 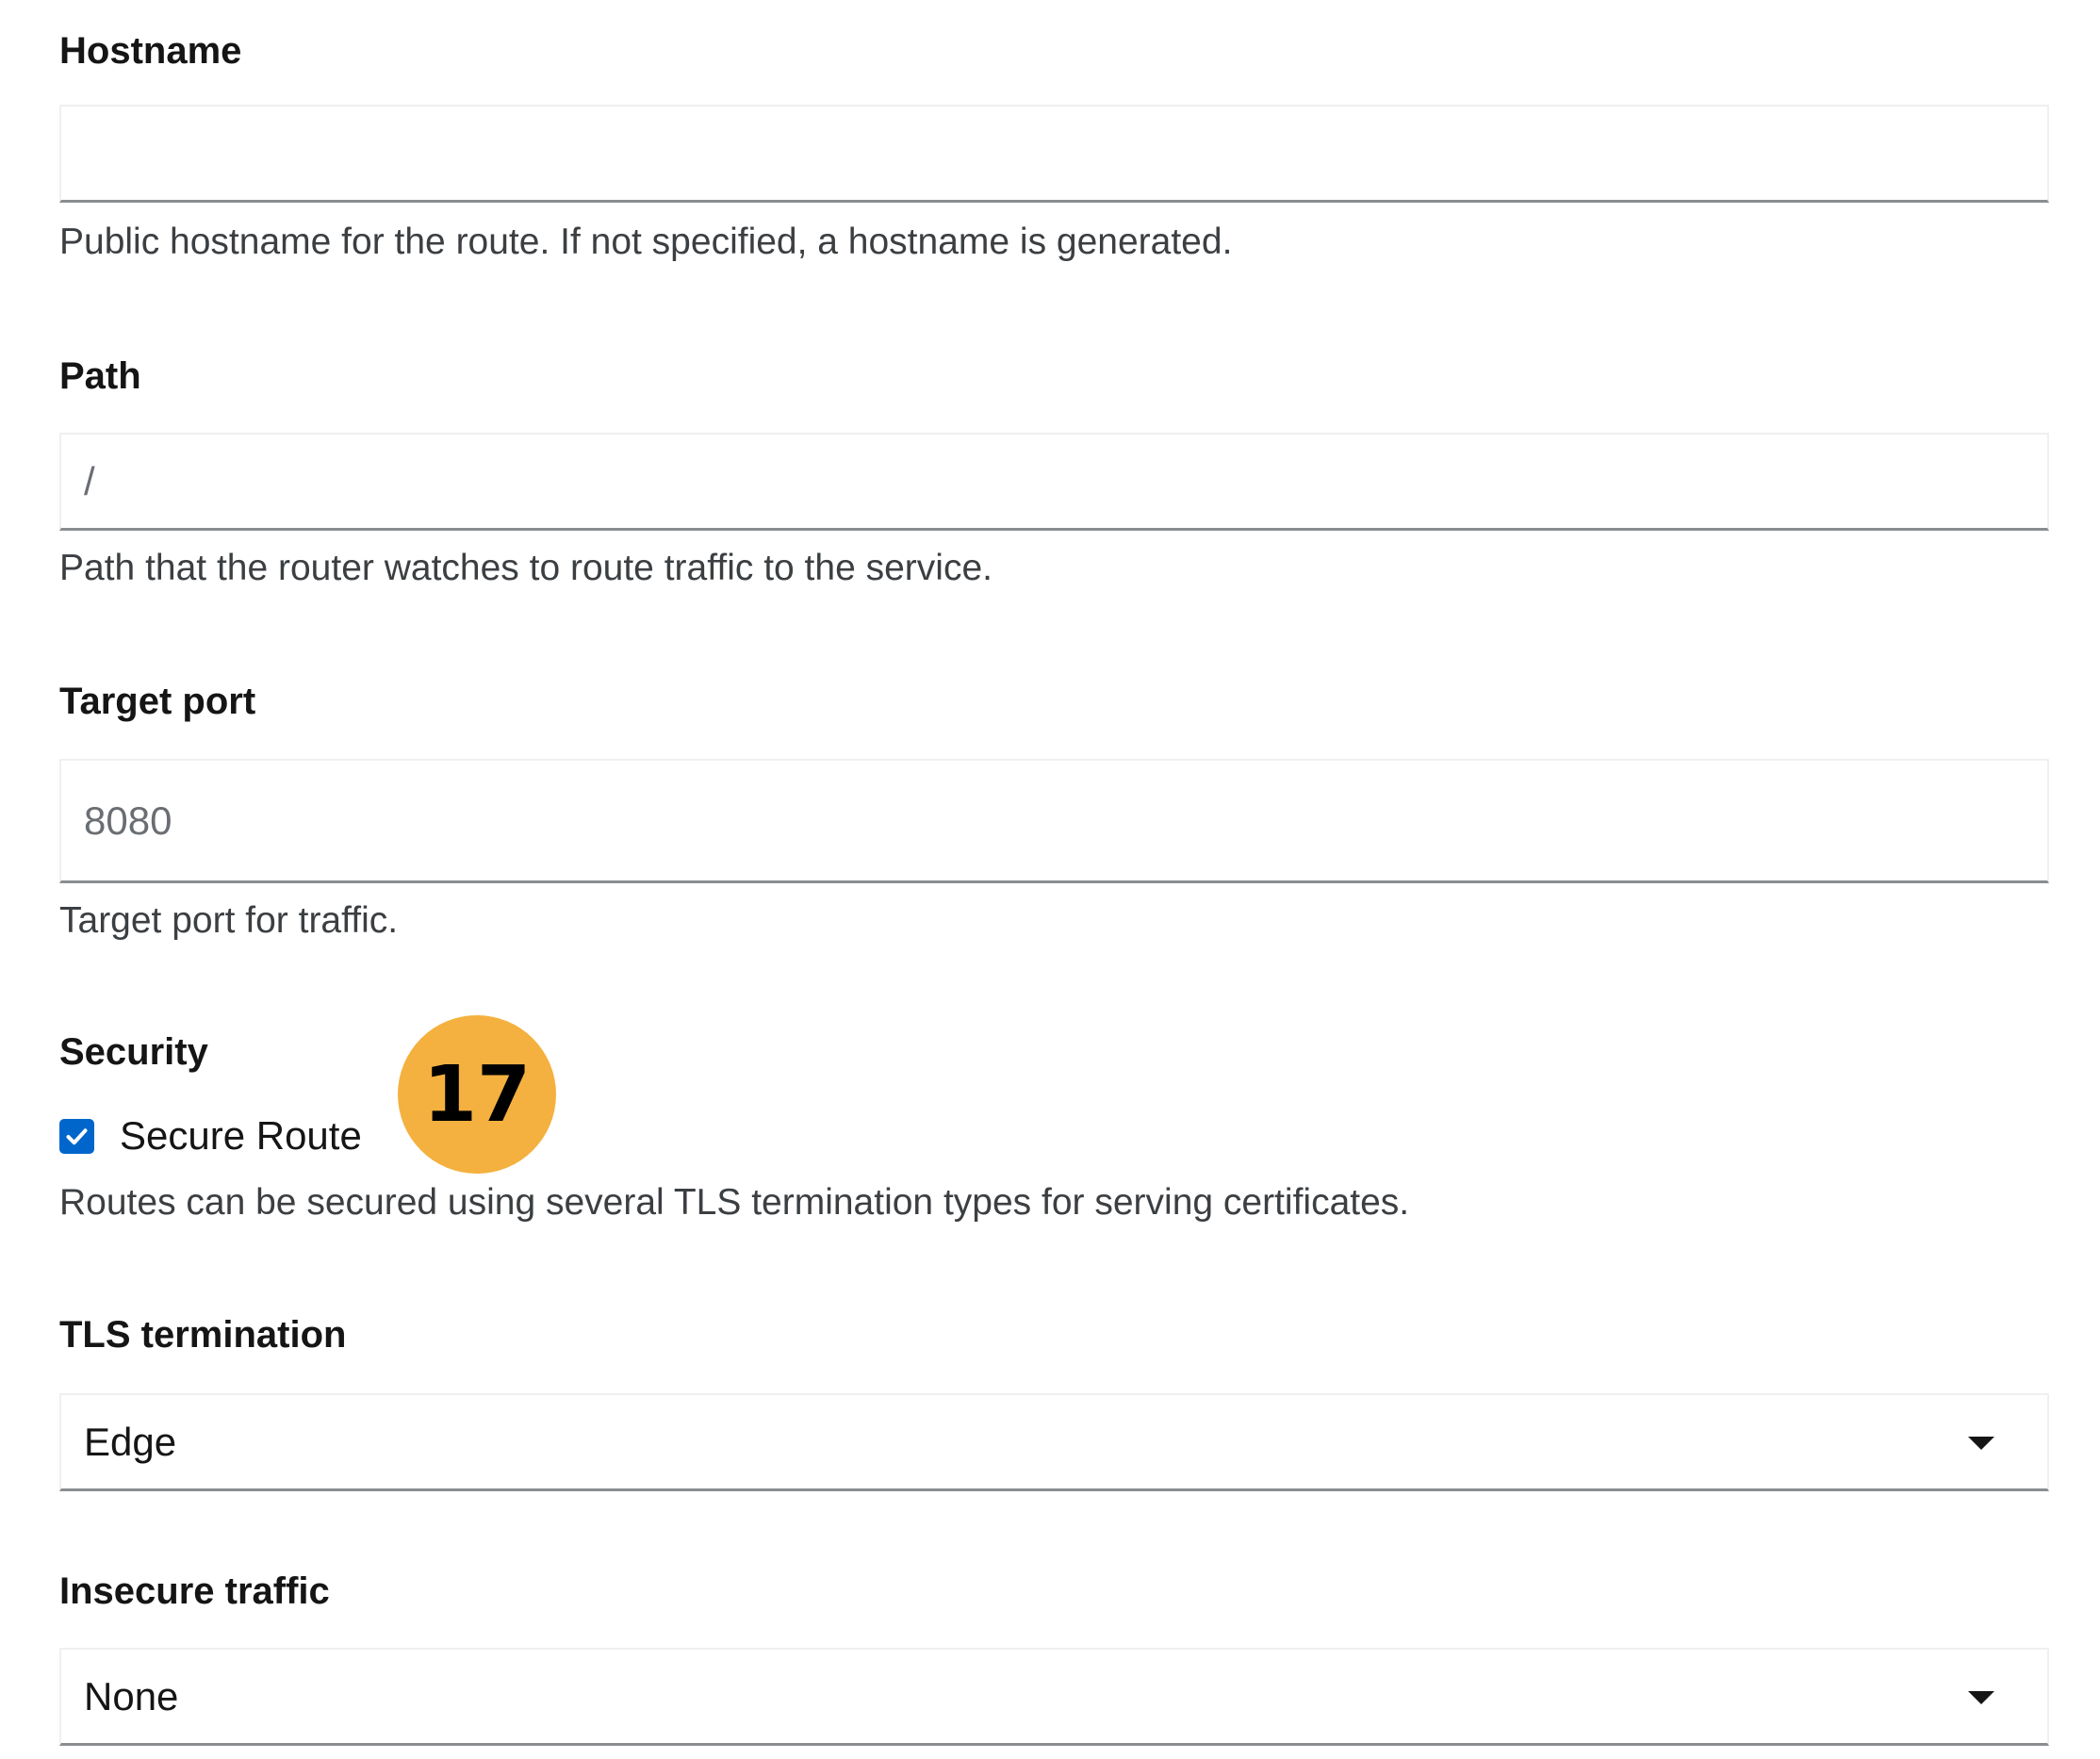 I want to click on secure-route-checkbox, so click(x=76, y=1137).